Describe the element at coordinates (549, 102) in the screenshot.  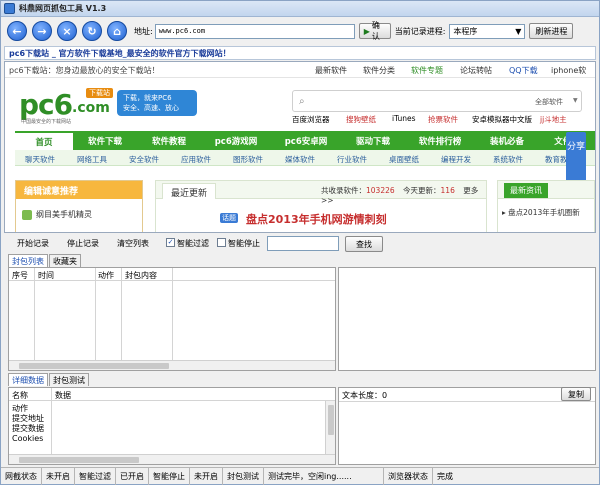
I see `search-category: 全部软件` at that location.